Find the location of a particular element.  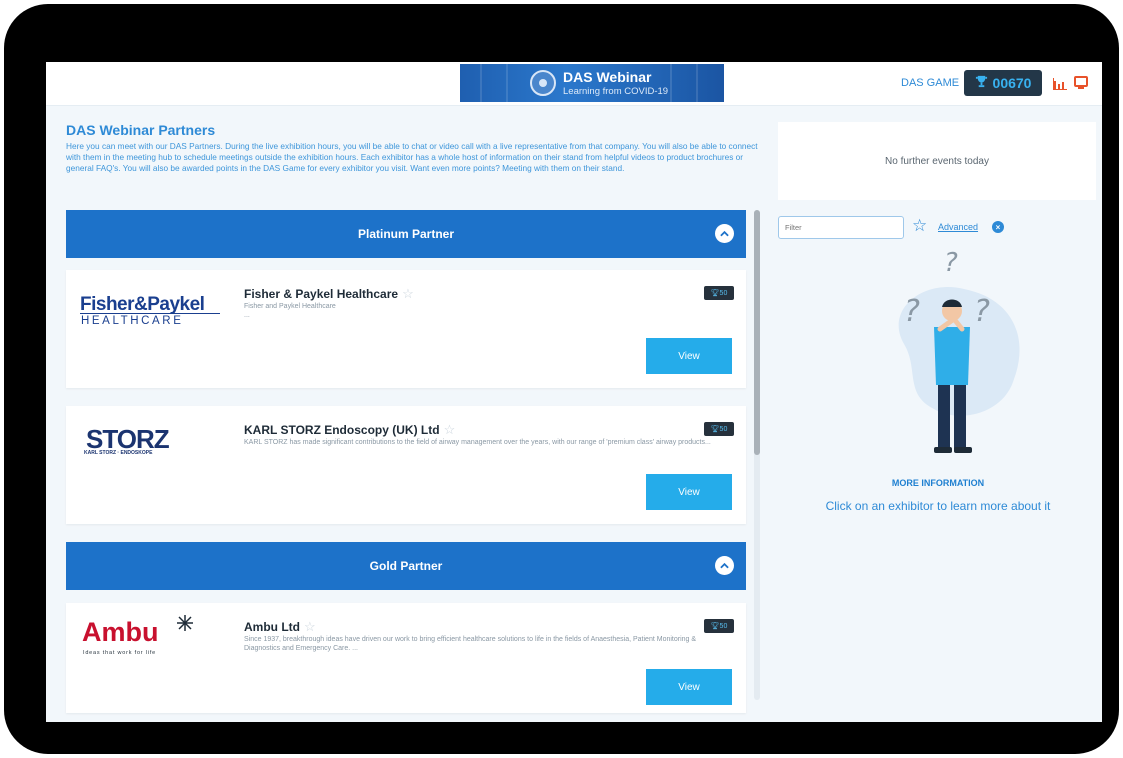

das-game-label: DAS GAME is located at coordinates (930, 83).